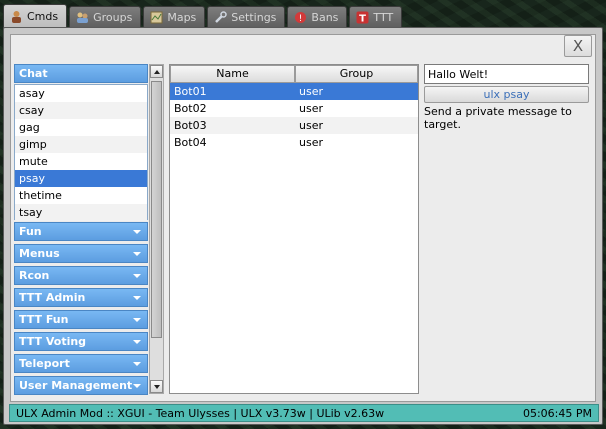  Describe the element at coordinates (294, 91) in the screenshot. I see `table-row: Bot01 user` at that location.